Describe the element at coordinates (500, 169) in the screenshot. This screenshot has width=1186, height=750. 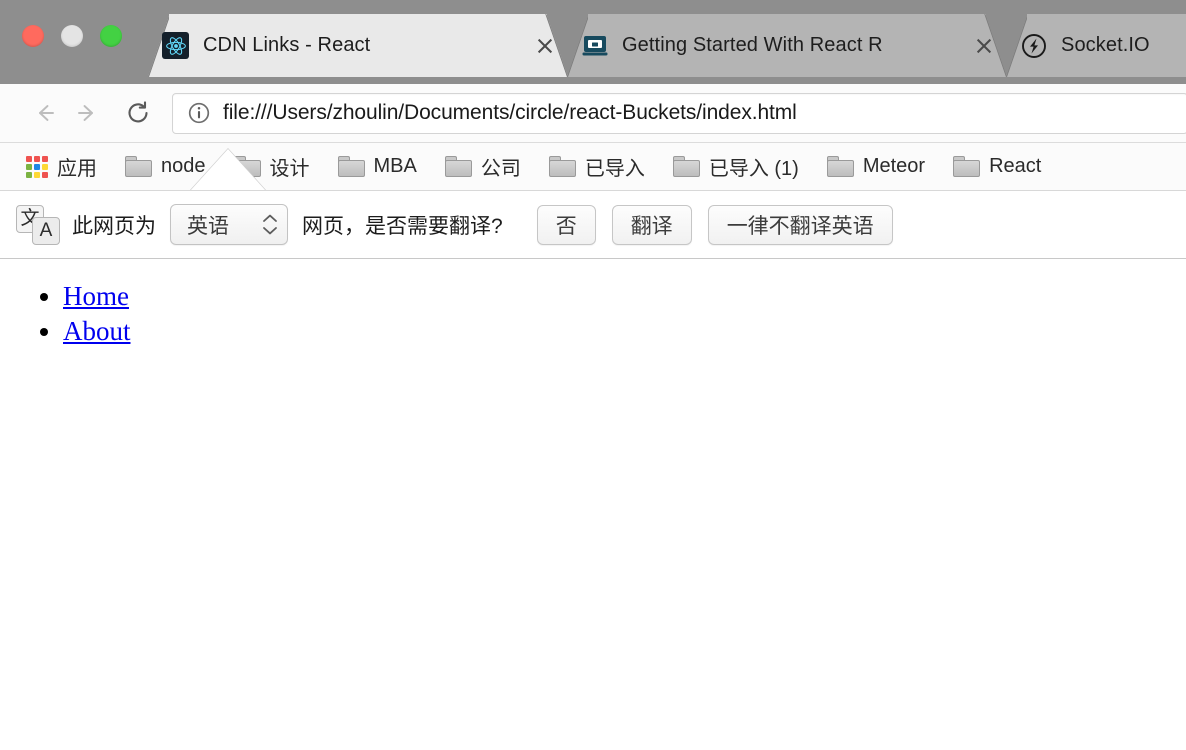
I see `bookmark-label: 公司` at that location.